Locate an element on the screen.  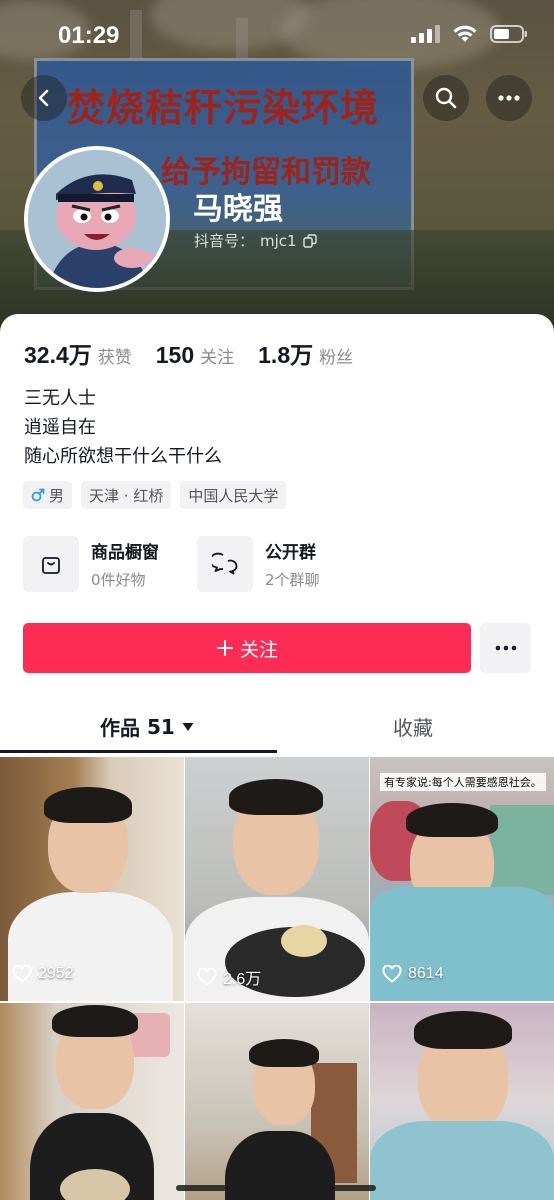
tag-label: 男 is located at coordinates (57, 495).